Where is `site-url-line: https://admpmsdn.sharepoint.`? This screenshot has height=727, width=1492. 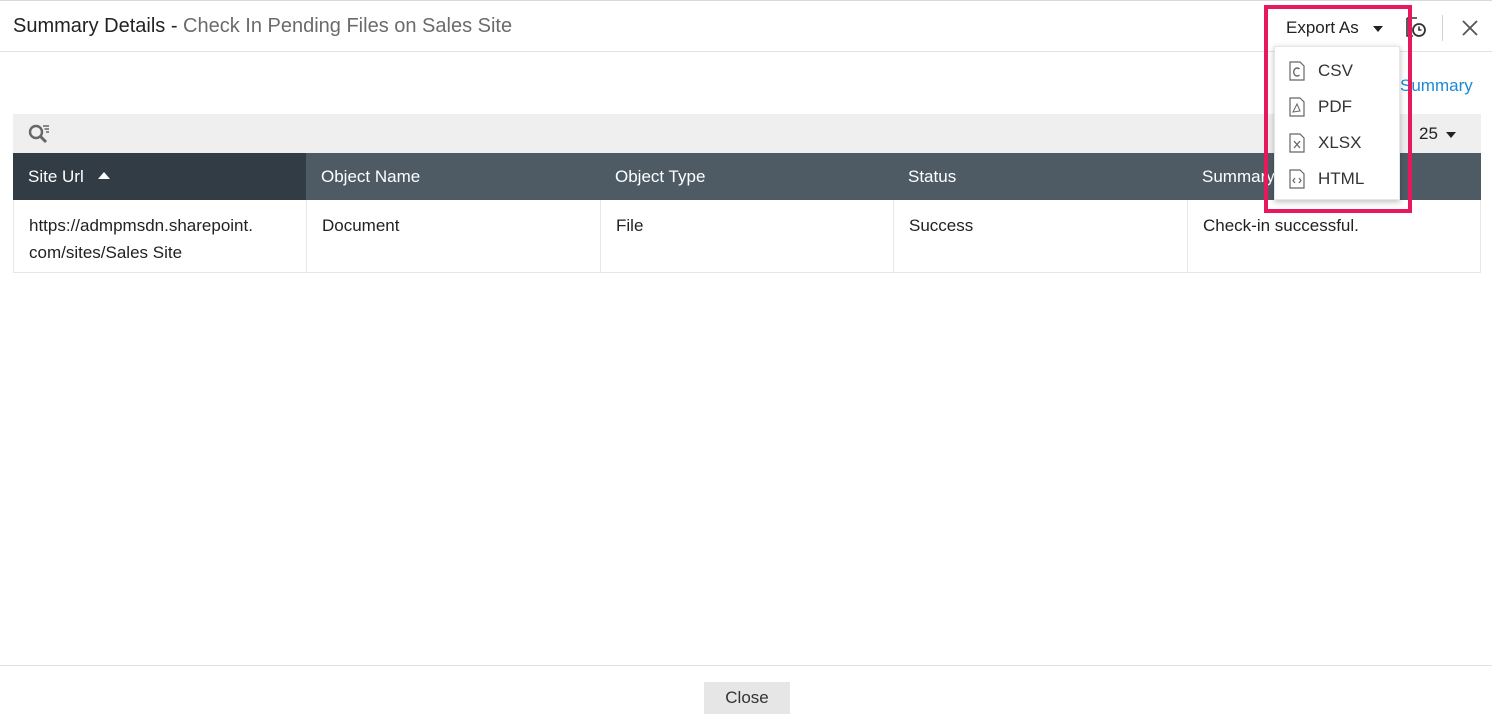 site-url-line: https://admpmsdn.sharepoint. is located at coordinates (141, 225).